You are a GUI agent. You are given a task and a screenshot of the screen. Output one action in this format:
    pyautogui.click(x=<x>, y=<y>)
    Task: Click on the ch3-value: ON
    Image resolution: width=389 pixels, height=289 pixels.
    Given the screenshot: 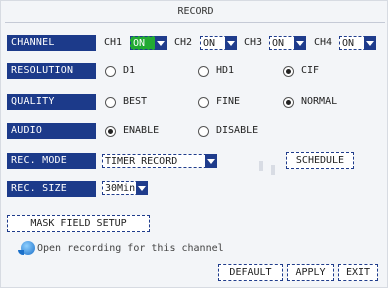 What is the action you would take?
    pyautogui.click(x=278, y=43)
    